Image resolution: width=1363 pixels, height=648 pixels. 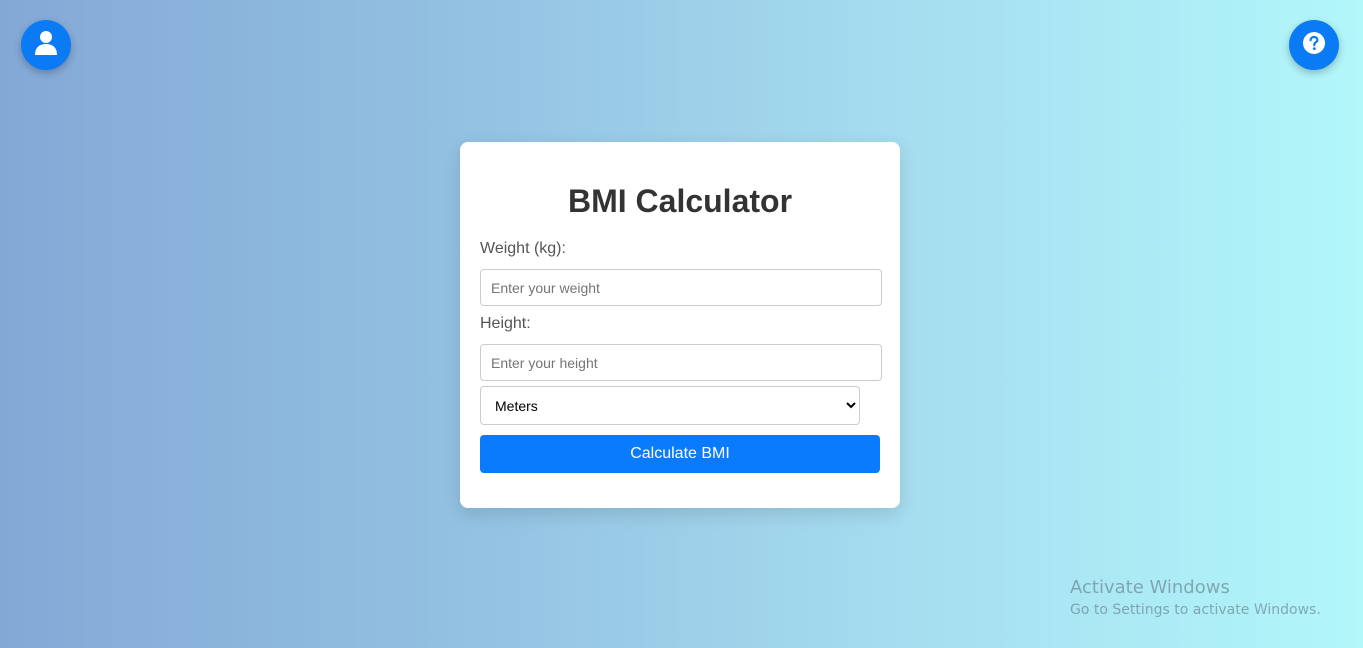 I want to click on watermark-subtitle: Go to Settings to activate Windows., so click(x=1195, y=610).